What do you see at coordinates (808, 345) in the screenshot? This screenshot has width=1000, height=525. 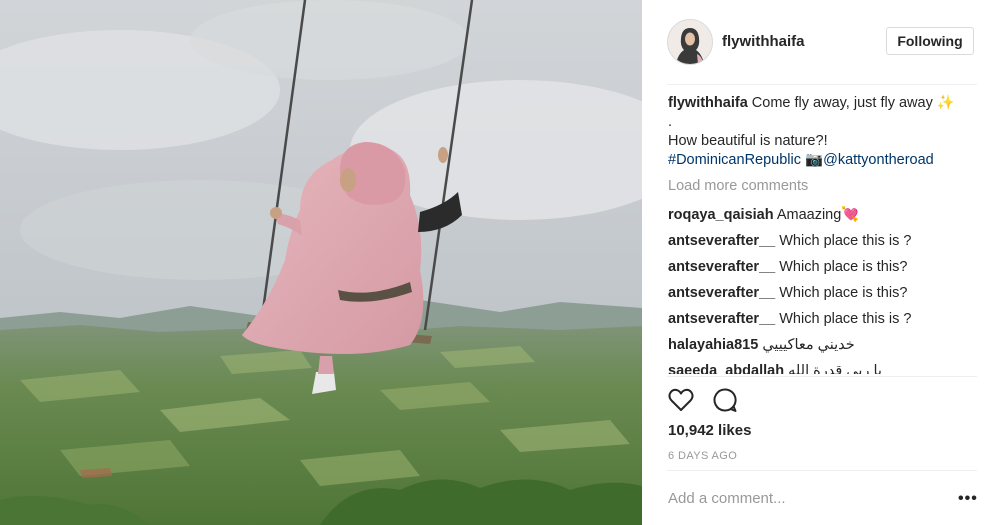 I see `comment-text: خديني معاكيييي` at bounding box center [808, 345].